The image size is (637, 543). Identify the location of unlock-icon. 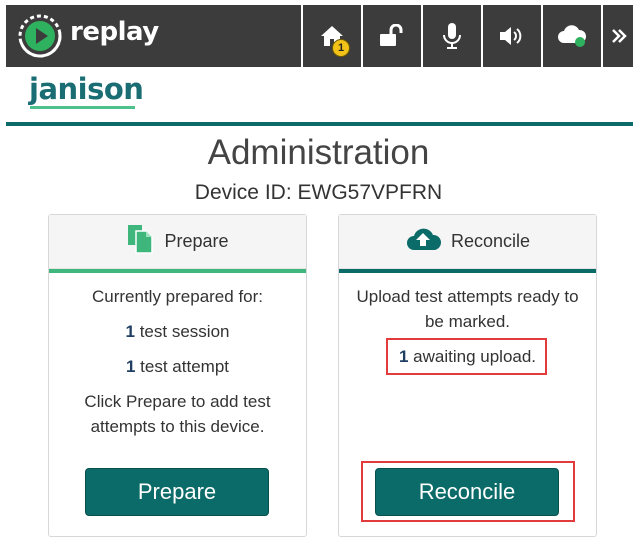
(392, 36).